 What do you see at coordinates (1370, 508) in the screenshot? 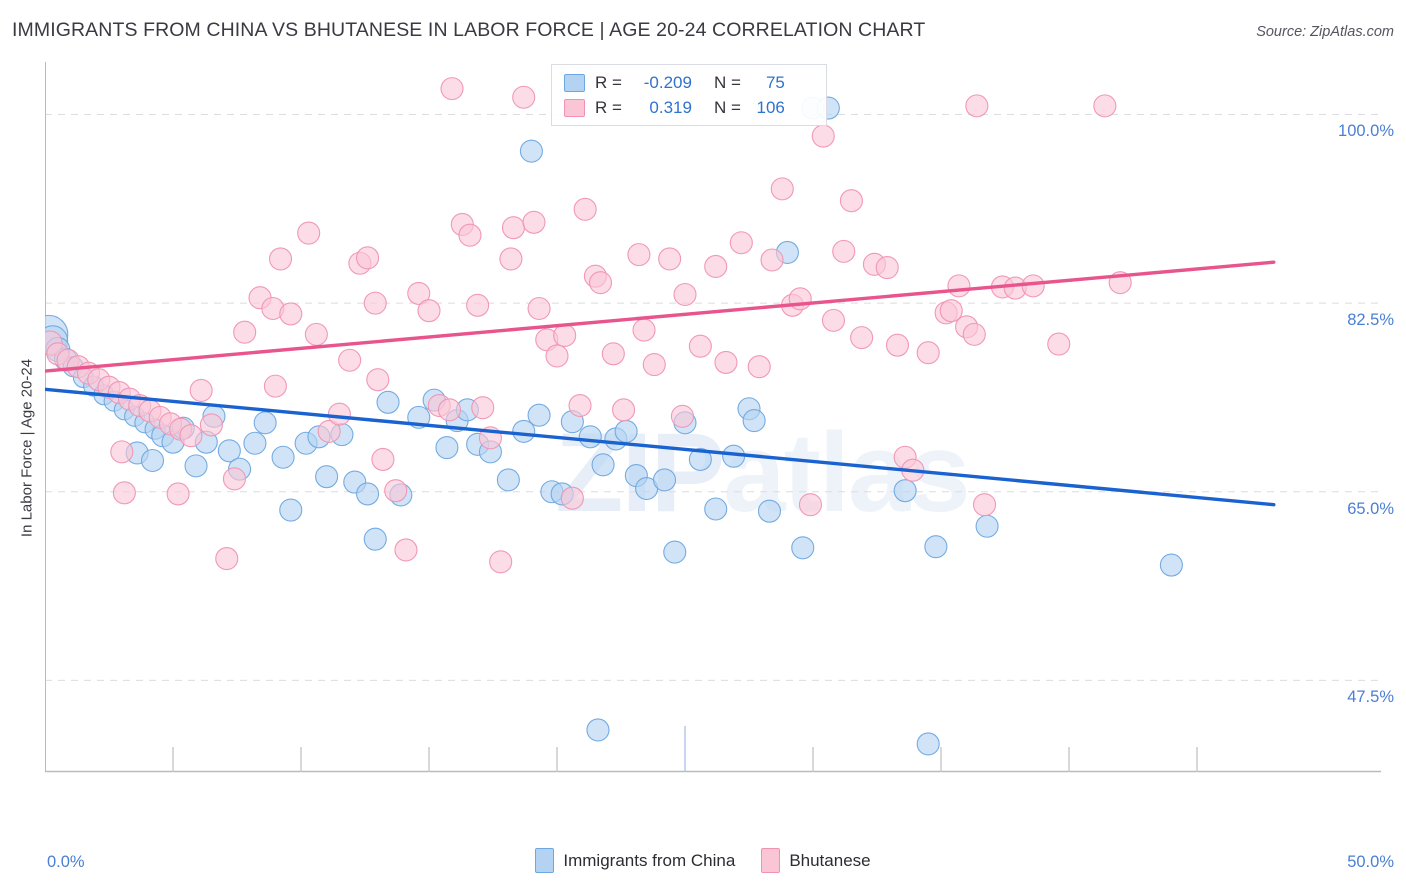
I see `y-tick-label: 65.0%` at bounding box center [1370, 508].